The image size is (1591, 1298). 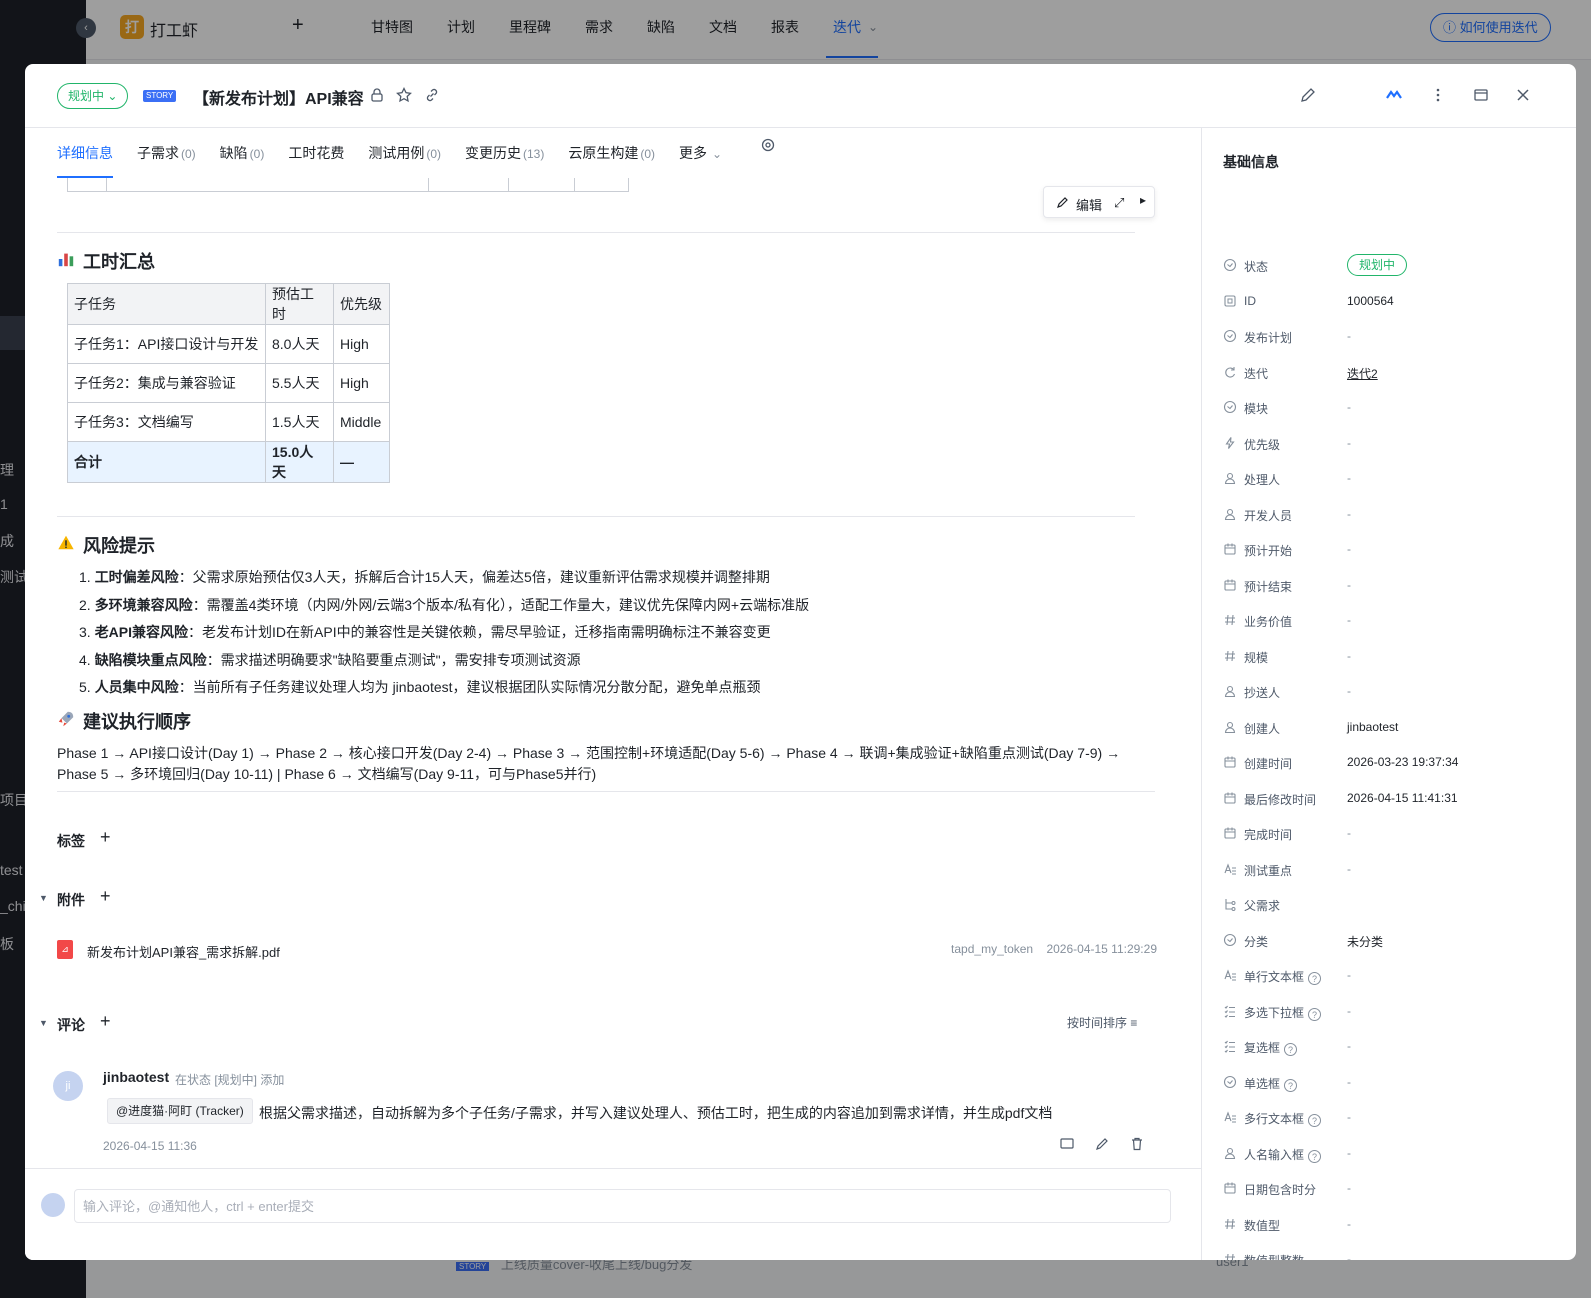 I want to click on field-value: jinbaotest, so click(x=1372, y=727).